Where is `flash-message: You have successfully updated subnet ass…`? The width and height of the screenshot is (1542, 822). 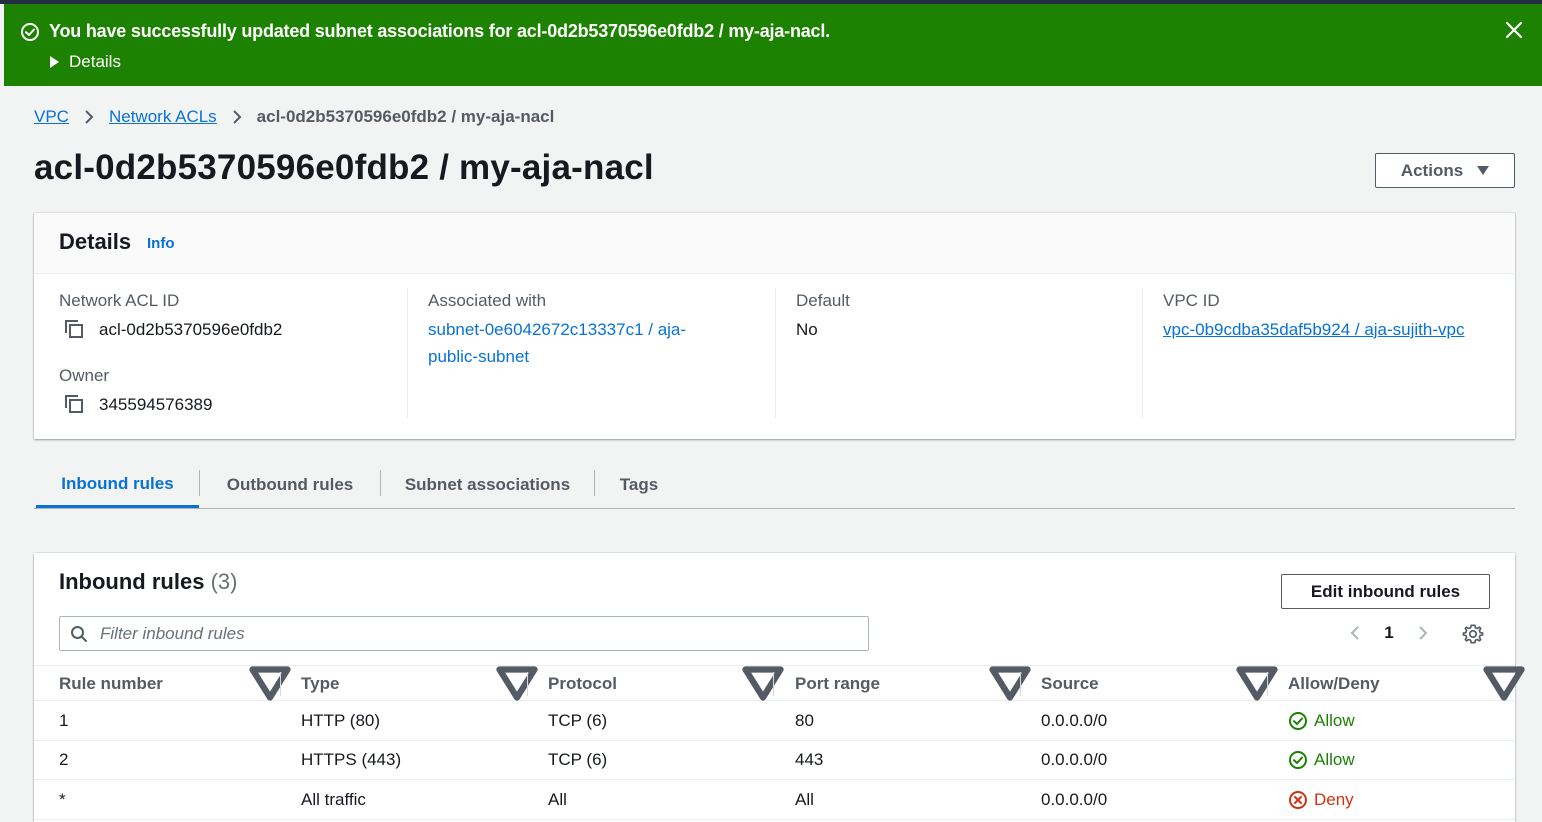 flash-message: You have successfully updated subnet ass… is located at coordinates (439, 31).